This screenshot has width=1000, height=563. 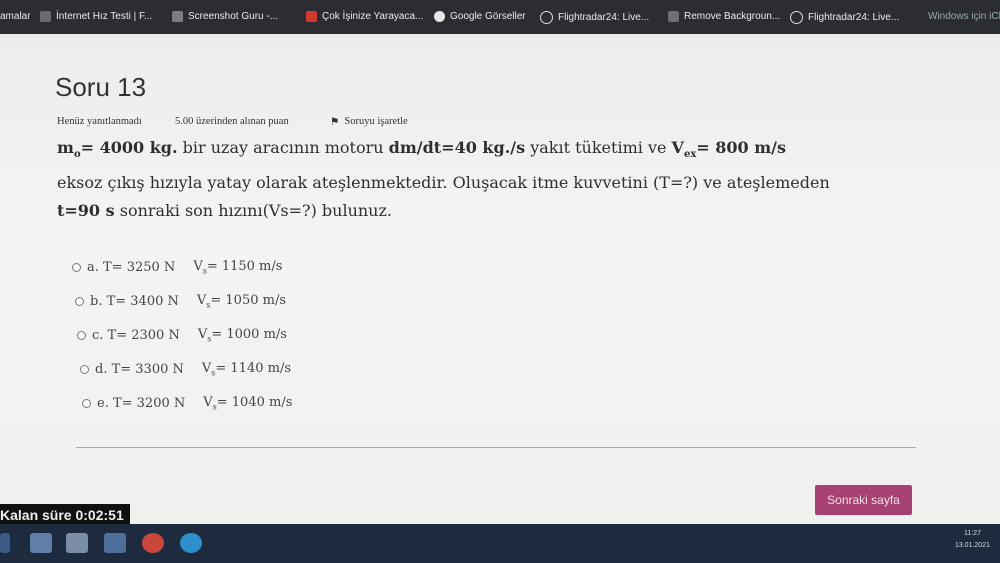 I want to click on remove-bg-icon, so click(x=673, y=16).